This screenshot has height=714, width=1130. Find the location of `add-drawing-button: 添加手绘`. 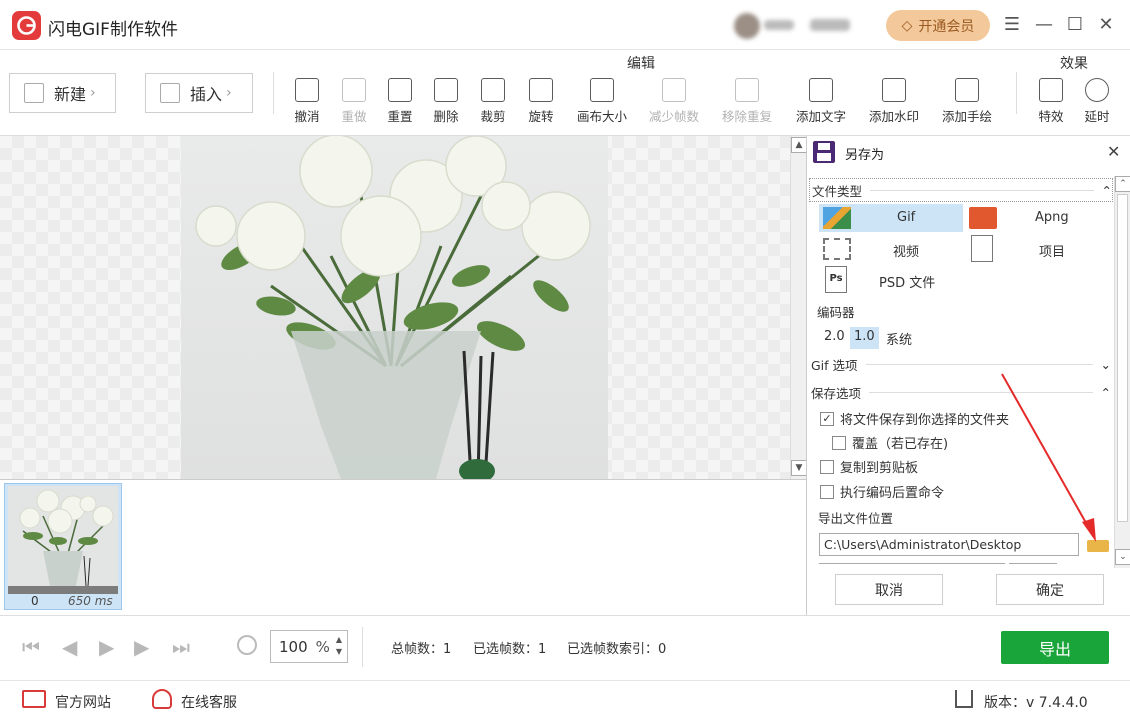

add-drawing-button: 添加手绘 is located at coordinates (967, 101).